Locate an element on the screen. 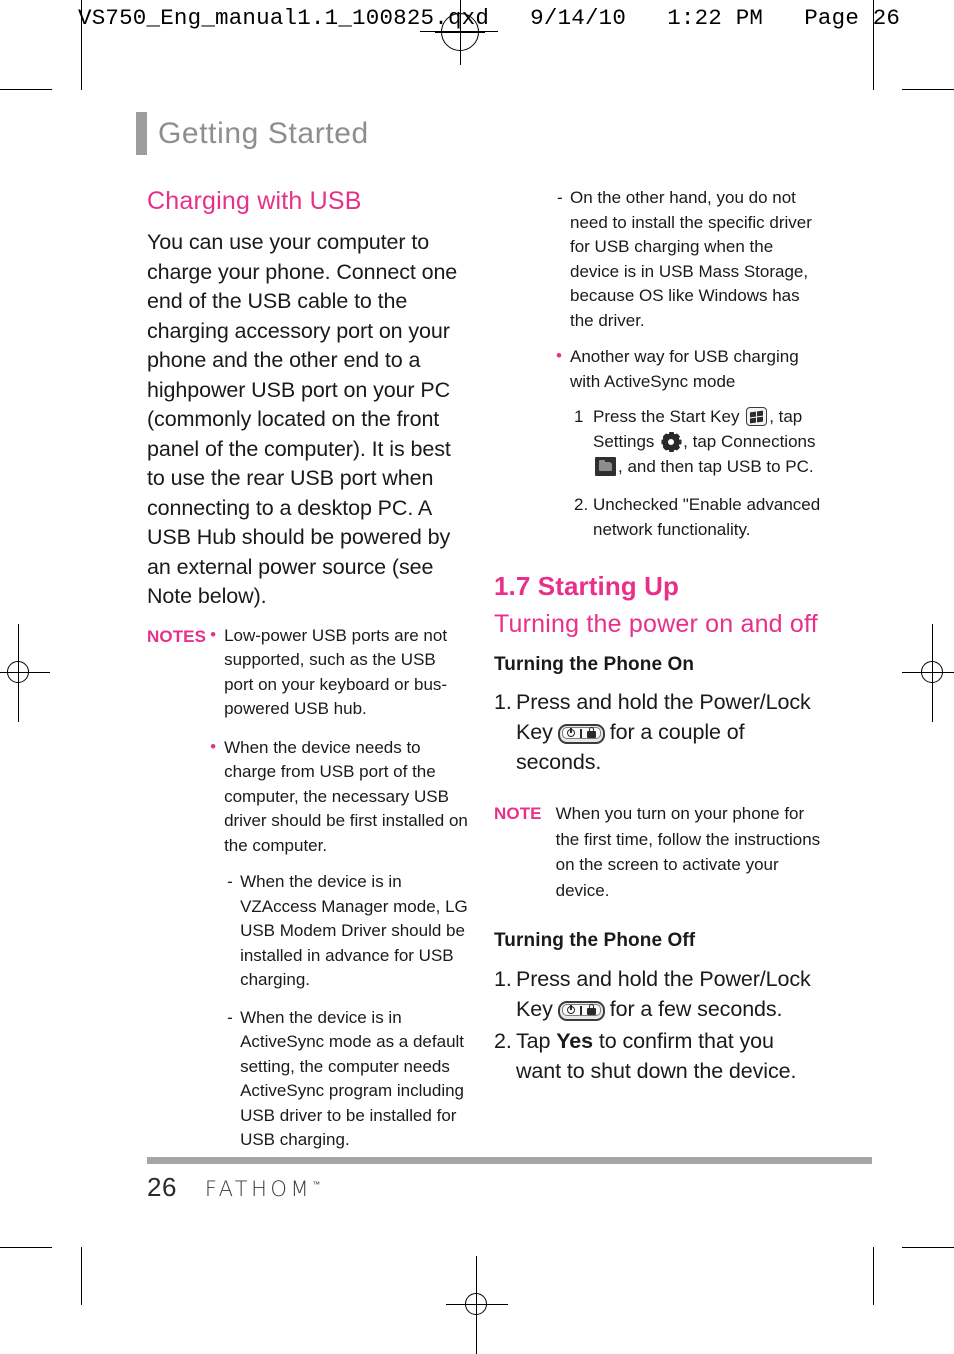  step-number: 2. is located at coordinates (503, 1040).